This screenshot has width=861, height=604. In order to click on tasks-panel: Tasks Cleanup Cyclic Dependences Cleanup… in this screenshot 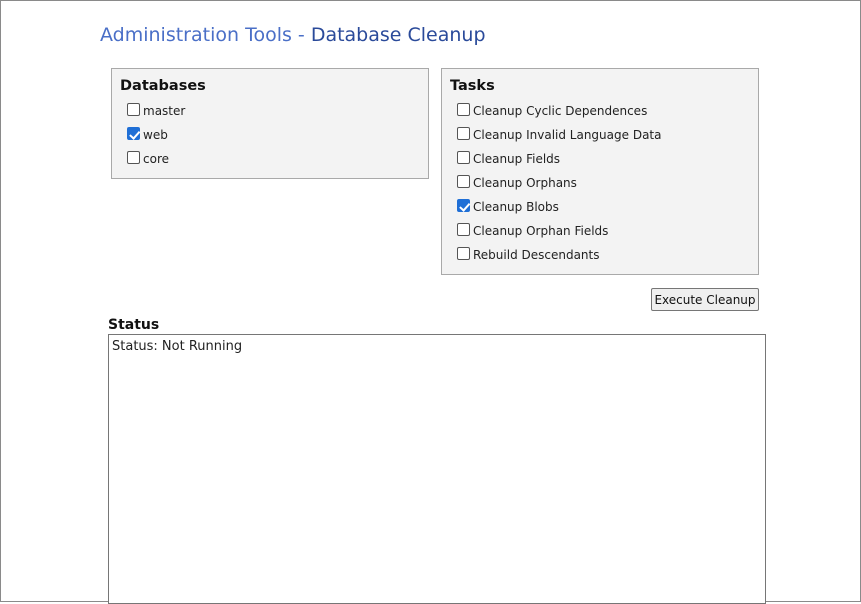, I will do `click(600, 171)`.